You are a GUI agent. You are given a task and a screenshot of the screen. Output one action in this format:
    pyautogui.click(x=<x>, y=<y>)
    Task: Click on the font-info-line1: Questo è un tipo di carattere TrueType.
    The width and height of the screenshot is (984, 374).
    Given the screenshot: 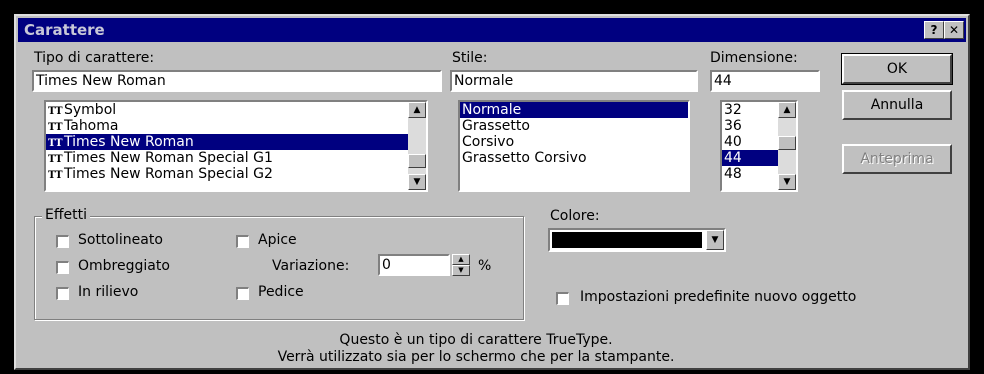 What is the action you would take?
    pyautogui.click(x=476, y=340)
    